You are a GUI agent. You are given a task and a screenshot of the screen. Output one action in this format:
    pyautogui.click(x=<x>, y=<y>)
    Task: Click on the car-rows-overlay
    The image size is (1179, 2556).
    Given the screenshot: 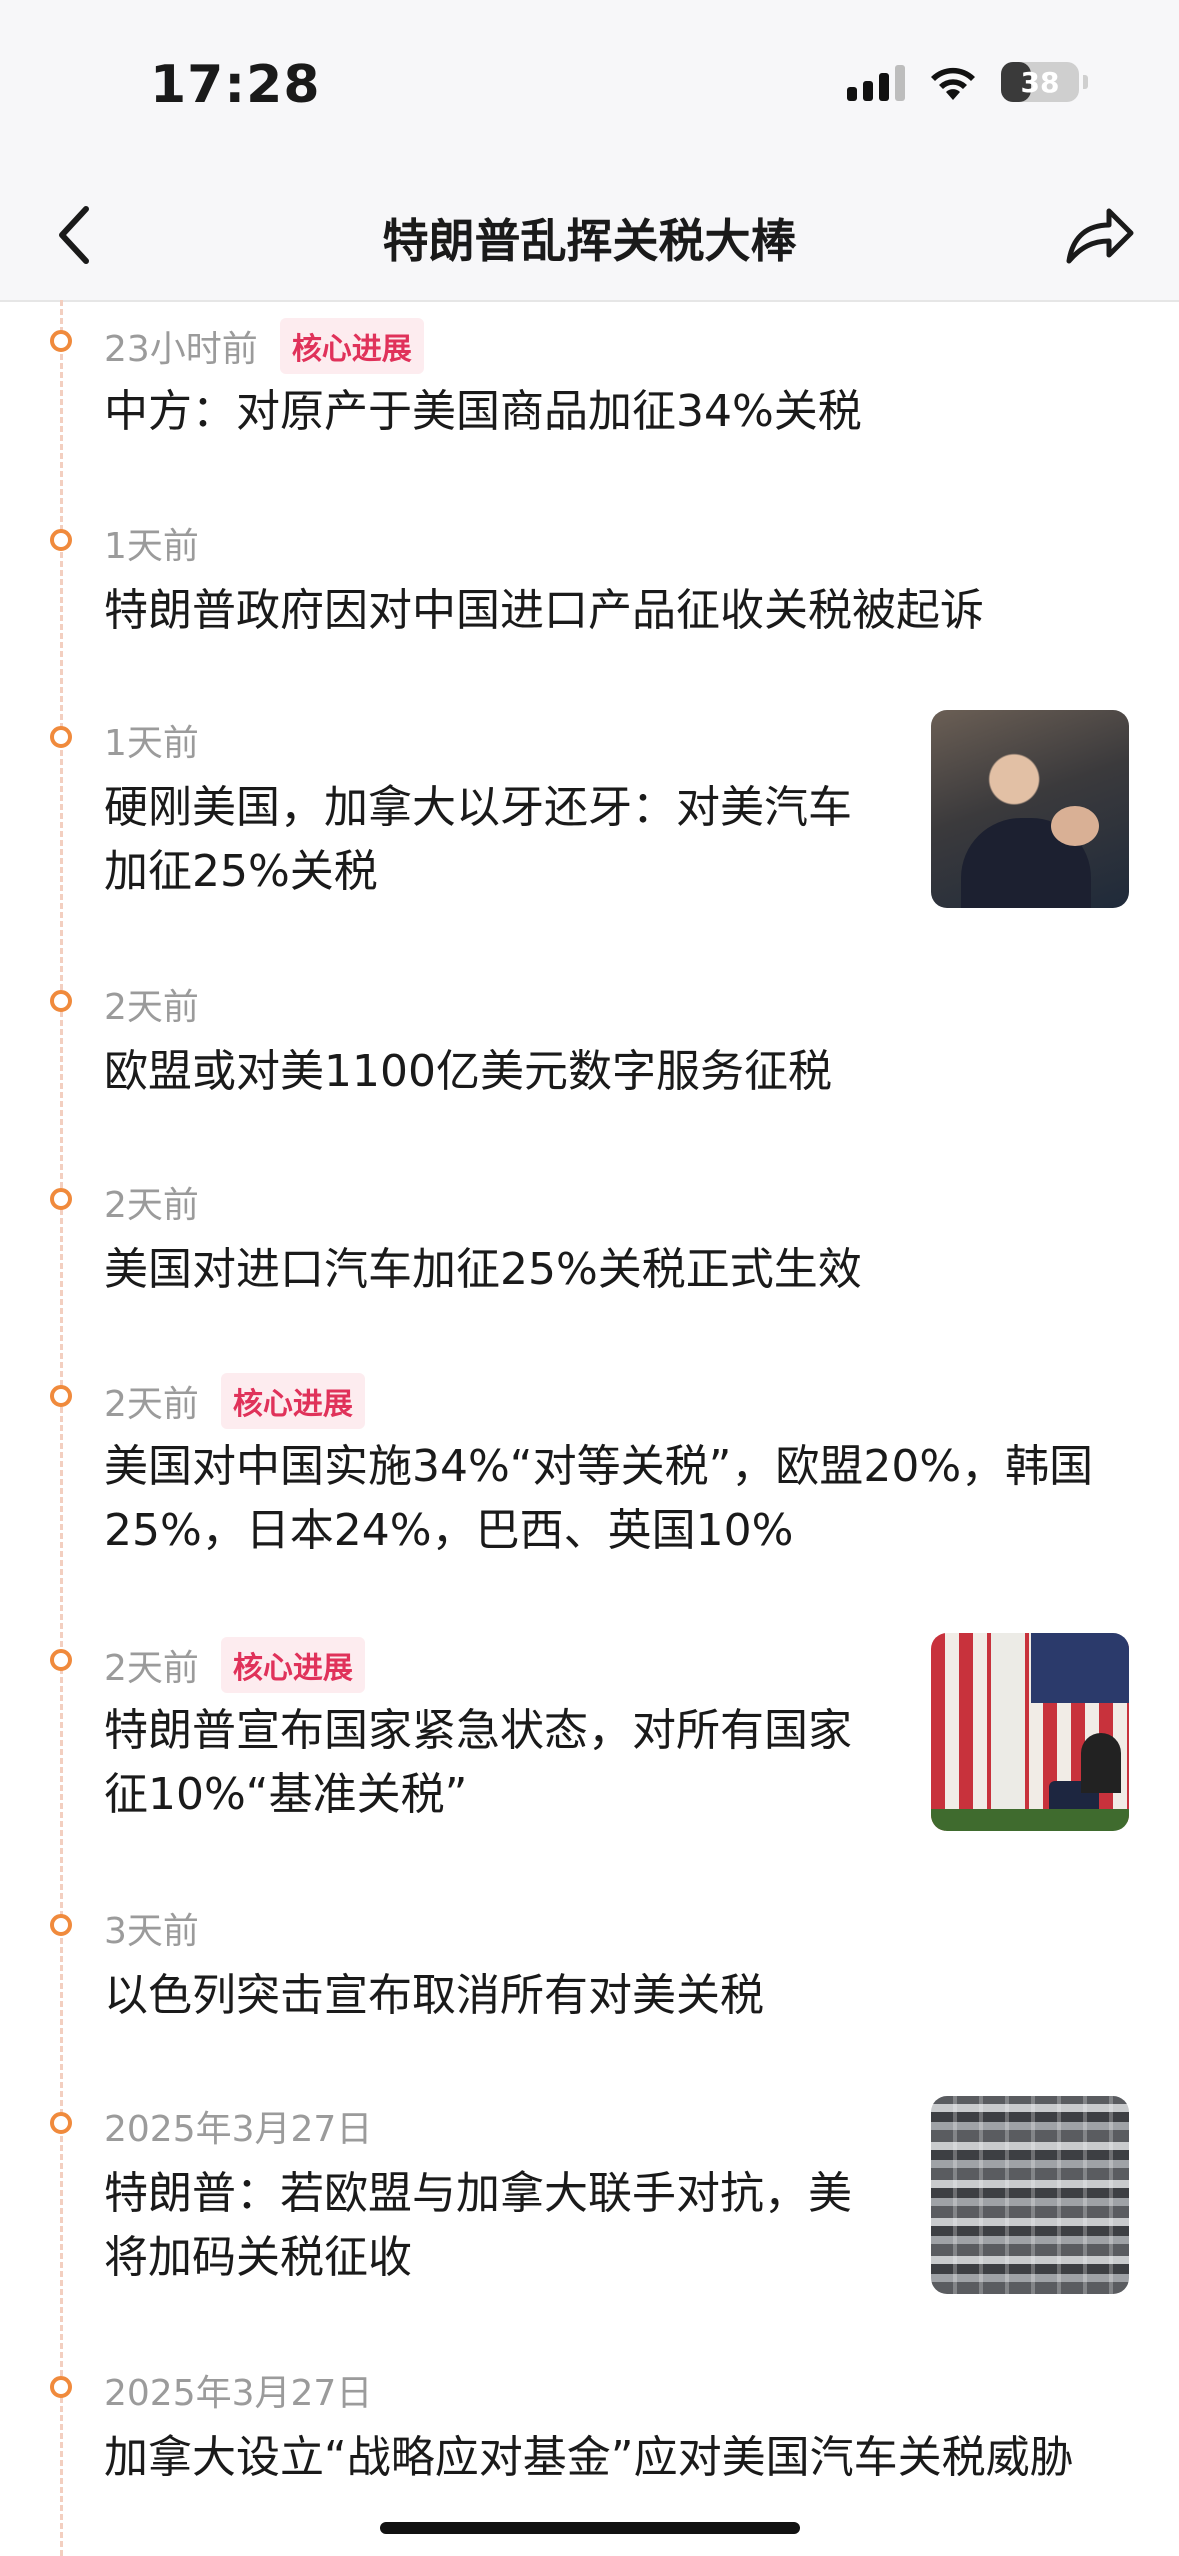 What is the action you would take?
    pyautogui.click(x=1030, y=2195)
    